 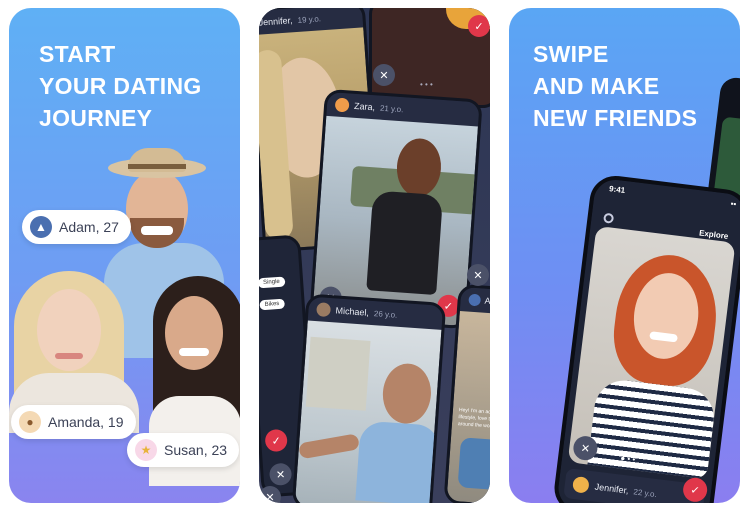 What do you see at coordinates (615, 118) in the screenshot?
I see `headline-line: NEW FRIENDS` at bounding box center [615, 118].